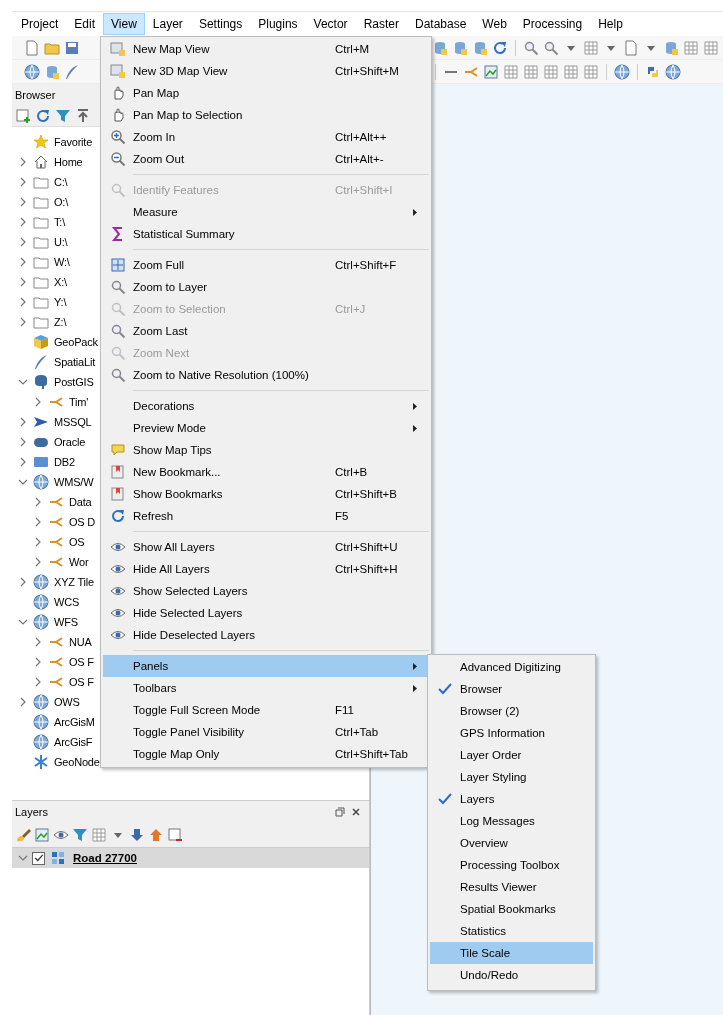 The width and height of the screenshot is (723, 1015). Describe the element at coordinates (44, 262) in the screenshot. I see `tree-item: W:\` at that location.